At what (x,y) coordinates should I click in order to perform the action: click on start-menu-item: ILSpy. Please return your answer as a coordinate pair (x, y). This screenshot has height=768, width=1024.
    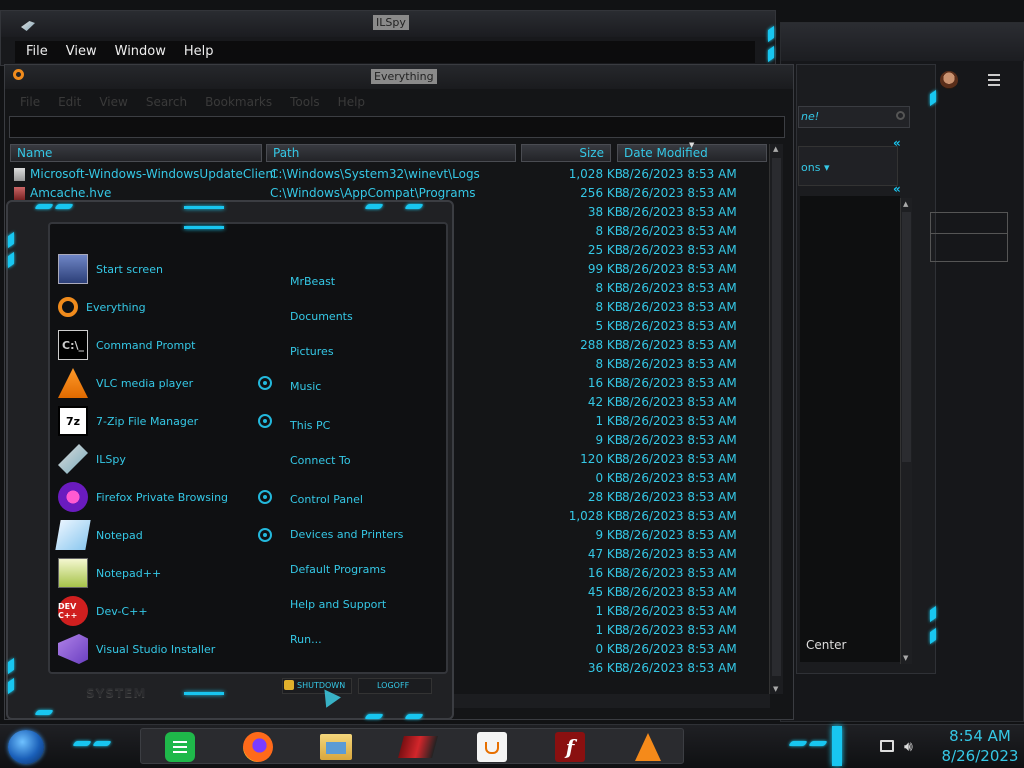
    Looking at the image, I should click on (153, 459).